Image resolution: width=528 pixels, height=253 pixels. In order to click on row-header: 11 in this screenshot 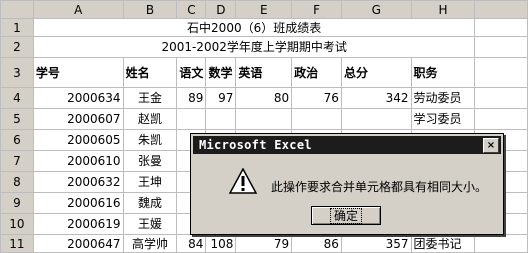, I will do `click(17, 243)`.